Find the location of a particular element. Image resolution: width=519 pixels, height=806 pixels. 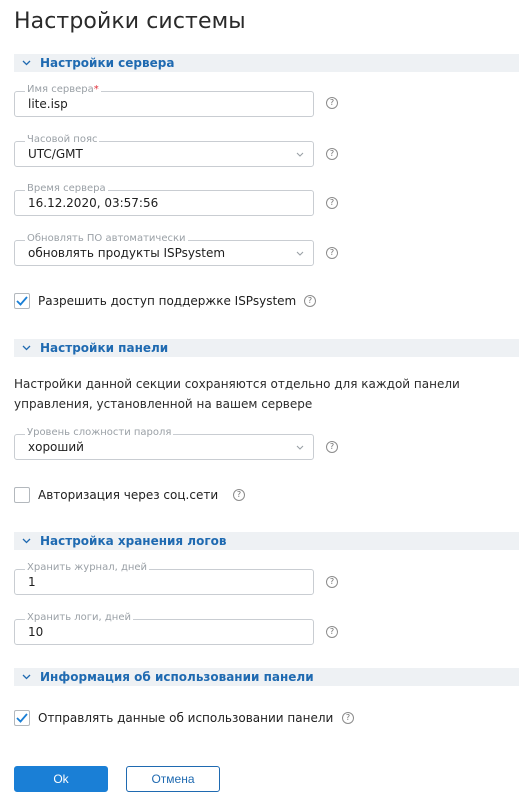

support-access-label: Разрешить доступ поддержке ISPsystem is located at coordinates (167, 301).